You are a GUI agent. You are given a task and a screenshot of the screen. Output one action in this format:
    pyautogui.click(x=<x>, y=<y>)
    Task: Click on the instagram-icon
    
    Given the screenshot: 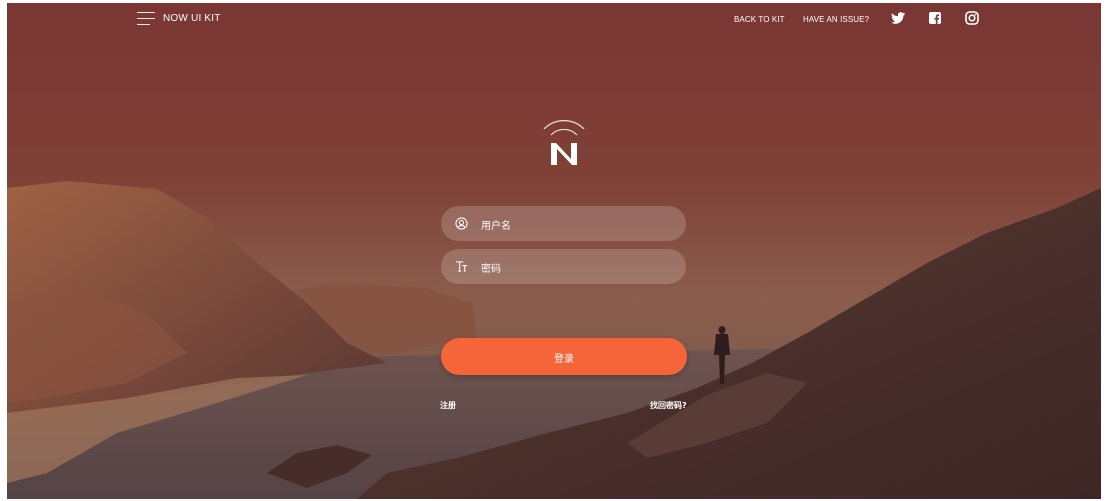 What is the action you would take?
    pyautogui.click(x=972, y=18)
    